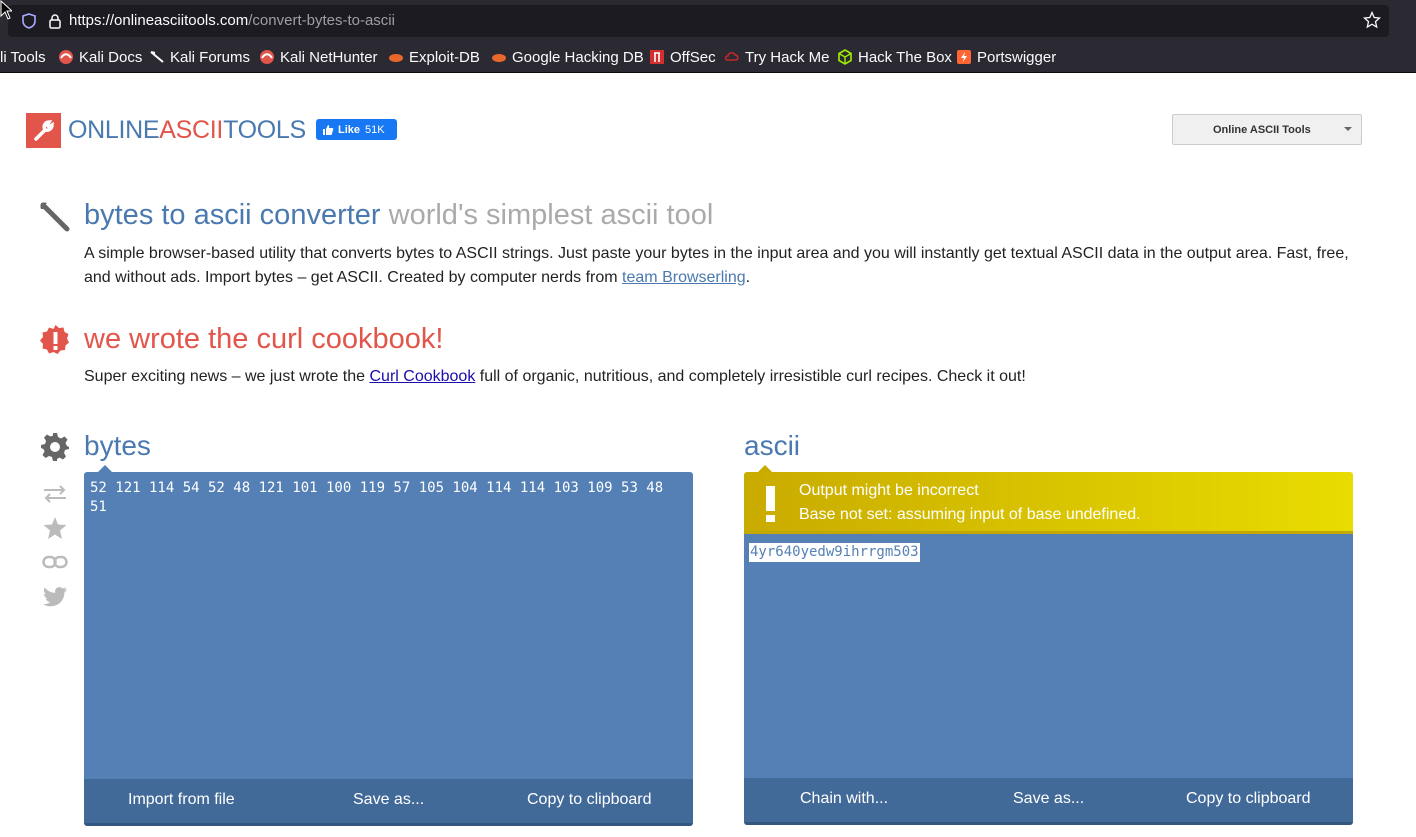 The width and height of the screenshot is (1416, 837). I want to click on curl-cookbook-link: Curl Cookbook, so click(422, 376).